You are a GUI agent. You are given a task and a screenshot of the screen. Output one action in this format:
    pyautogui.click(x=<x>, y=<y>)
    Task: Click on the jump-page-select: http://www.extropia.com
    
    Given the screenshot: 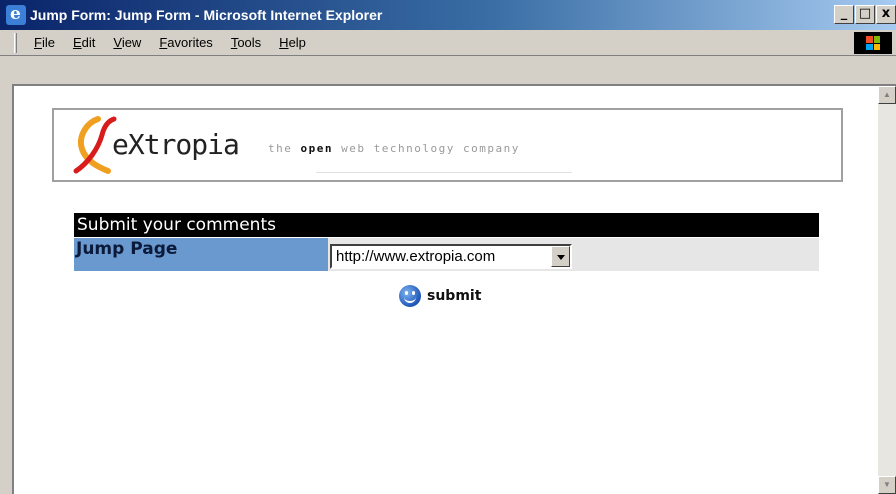 What is the action you would take?
    pyautogui.click(x=451, y=256)
    